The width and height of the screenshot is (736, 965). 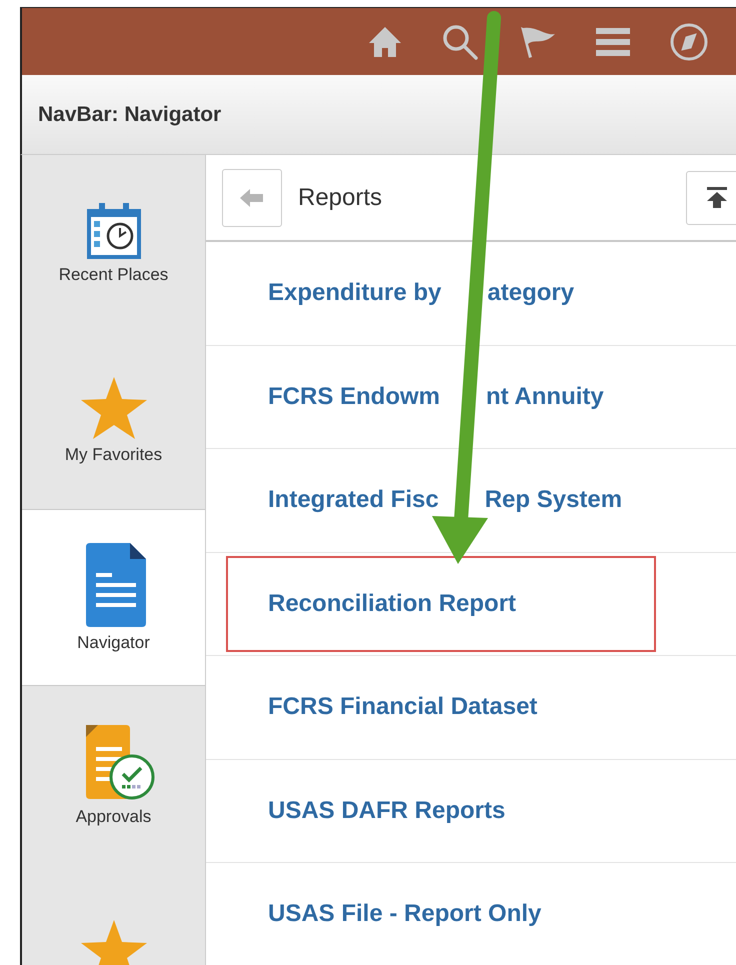 What do you see at coordinates (717, 197) in the screenshot?
I see `scroll-top-icon` at bounding box center [717, 197].